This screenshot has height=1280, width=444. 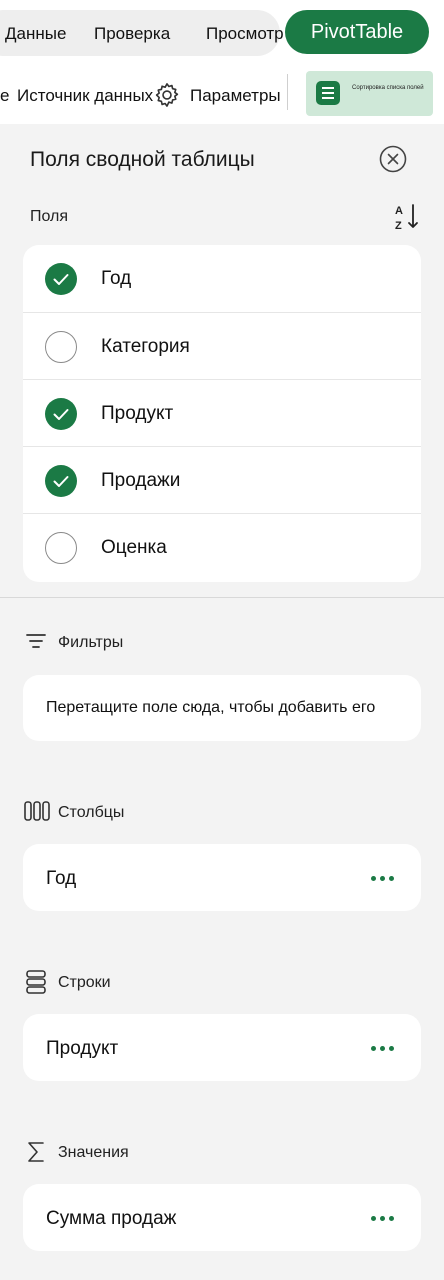 I want to click on columns-drop-zone: Год, so click(x=222, y=877).